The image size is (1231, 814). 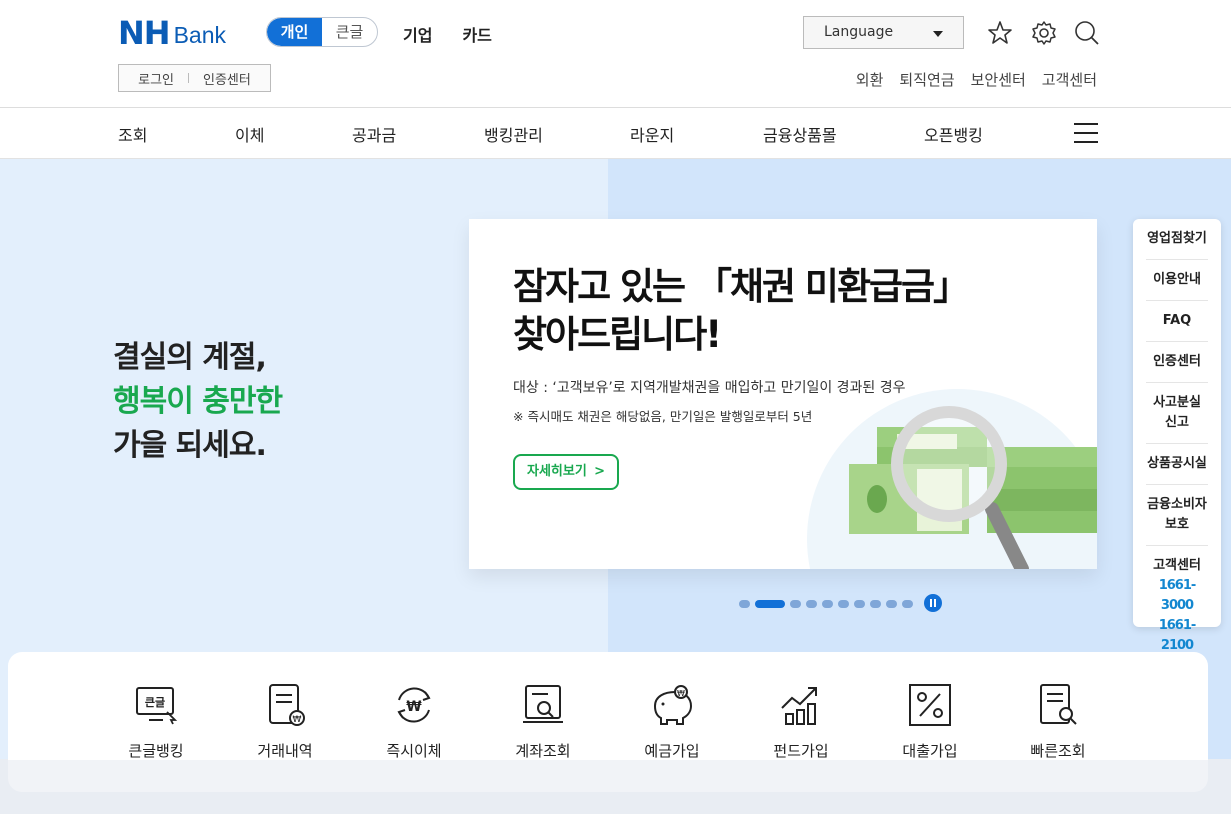 I want to click on piggy-bank-icon: ₩, so click(x=673, y=705).